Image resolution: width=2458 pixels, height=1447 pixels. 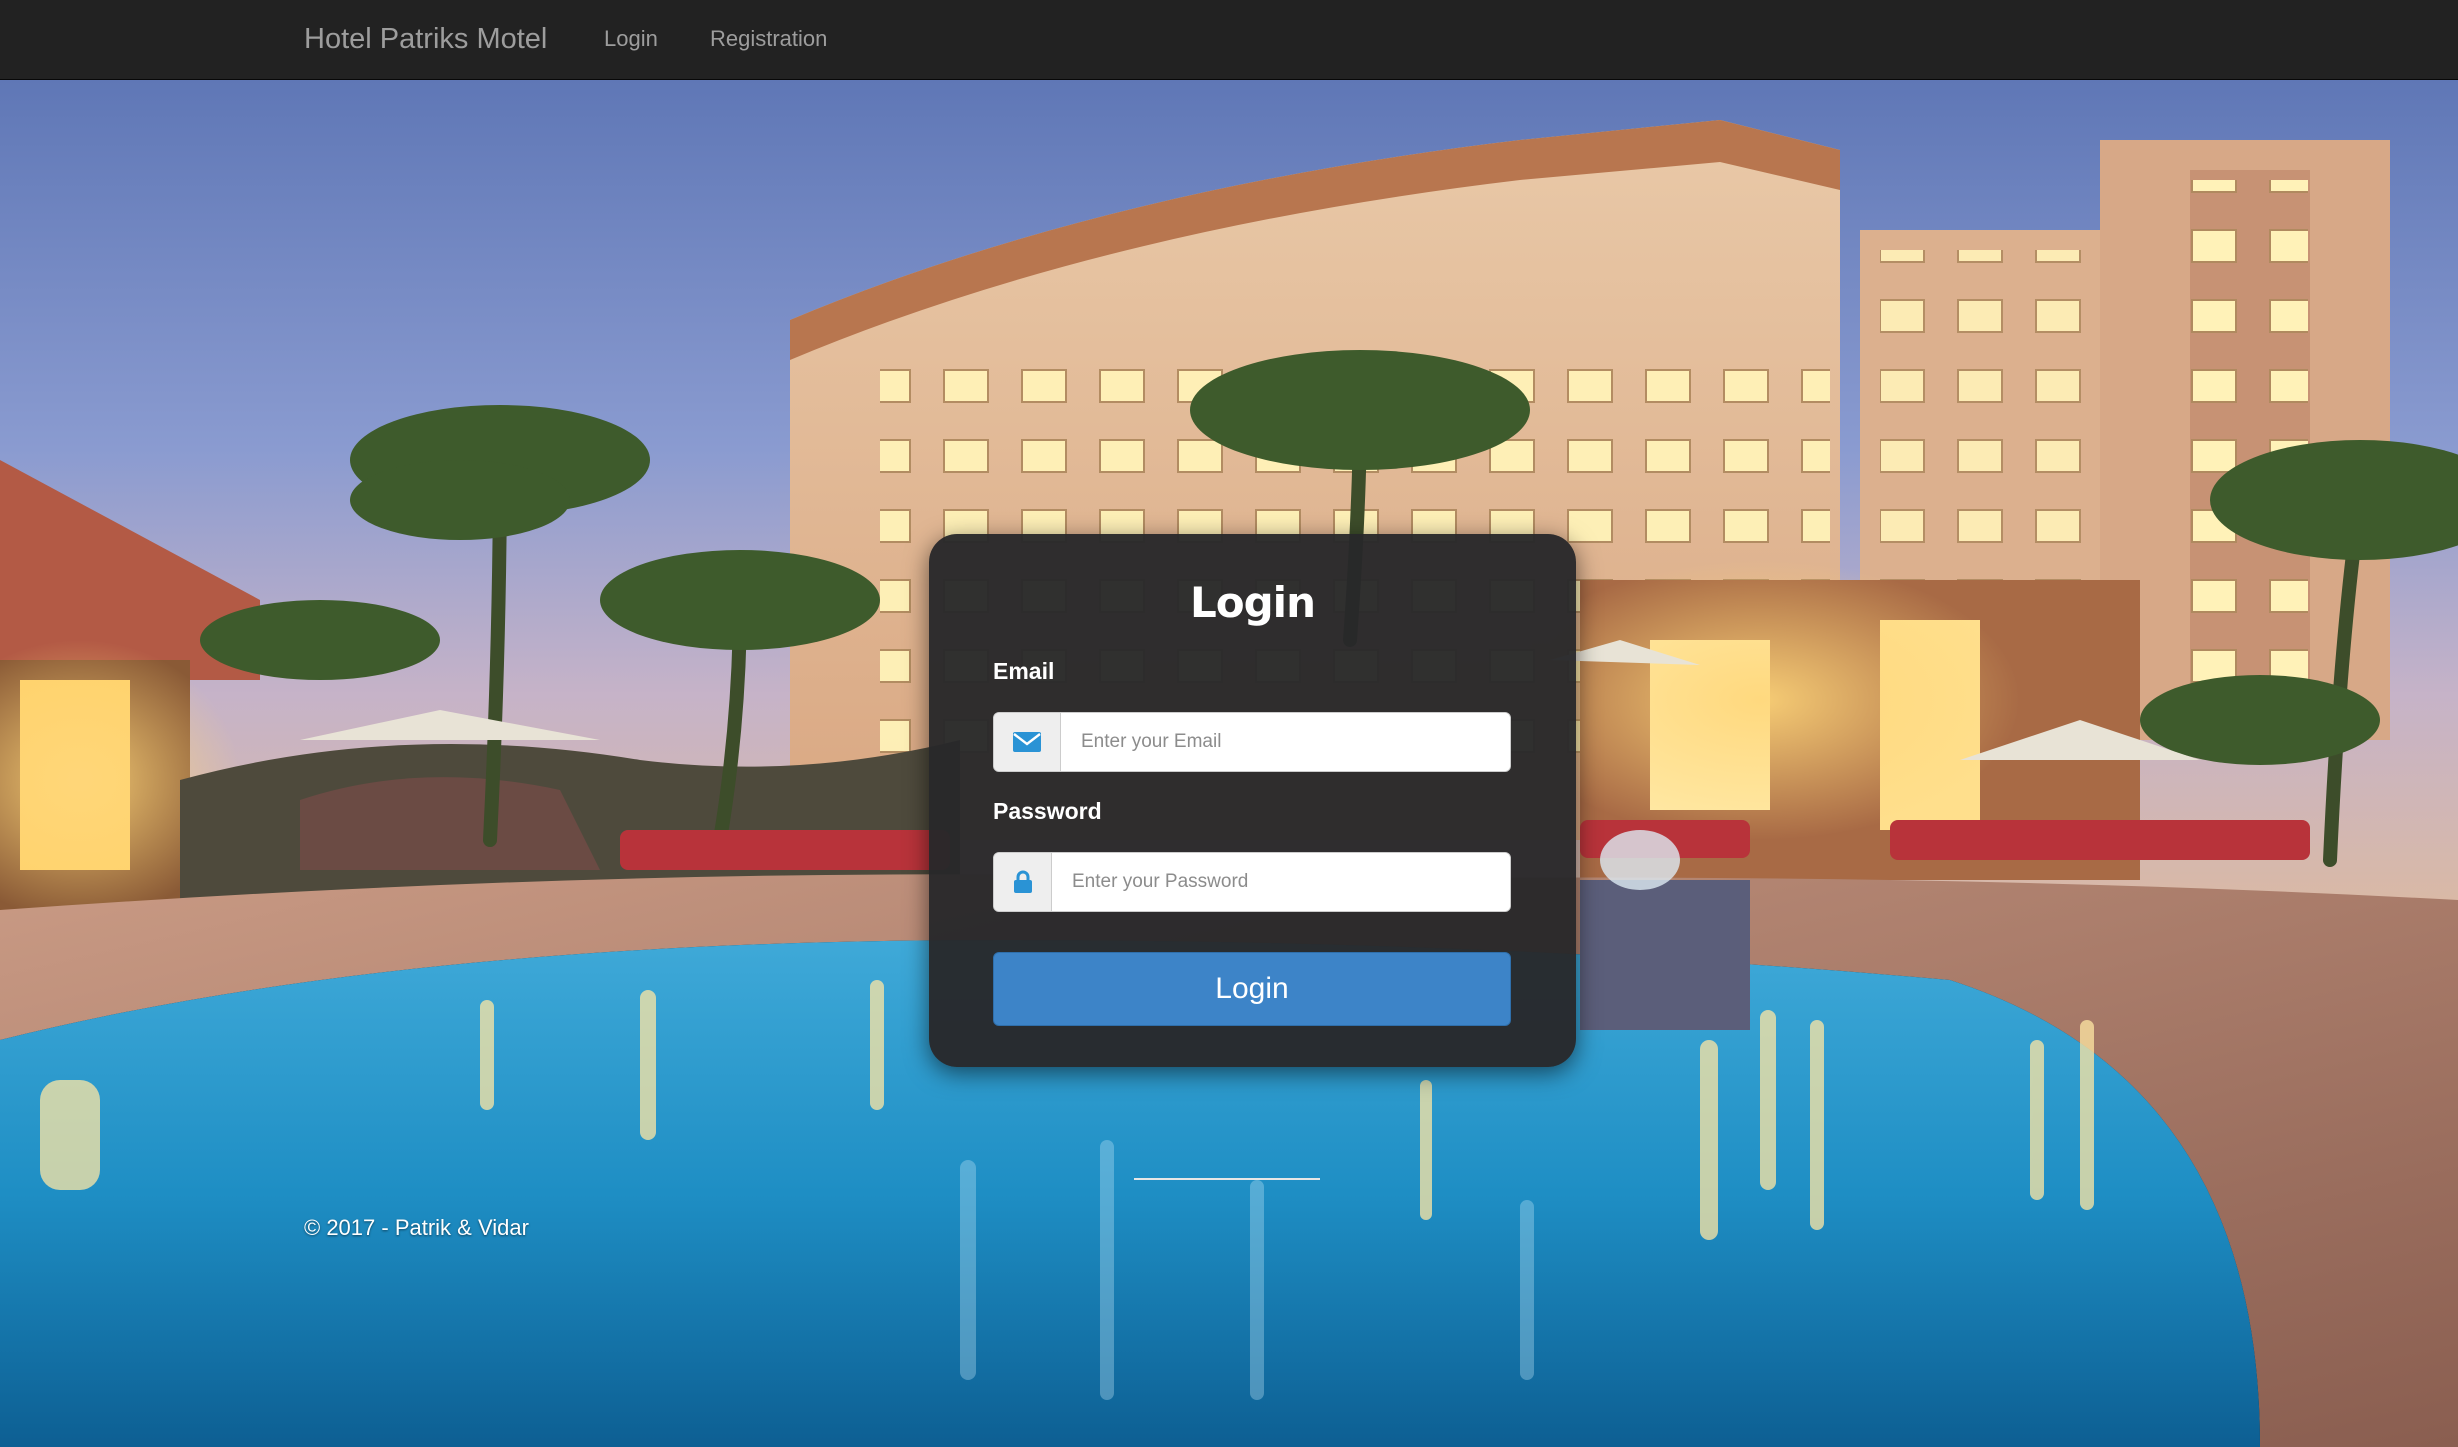 I want to click on password-field, so click(x=1281, y=882).